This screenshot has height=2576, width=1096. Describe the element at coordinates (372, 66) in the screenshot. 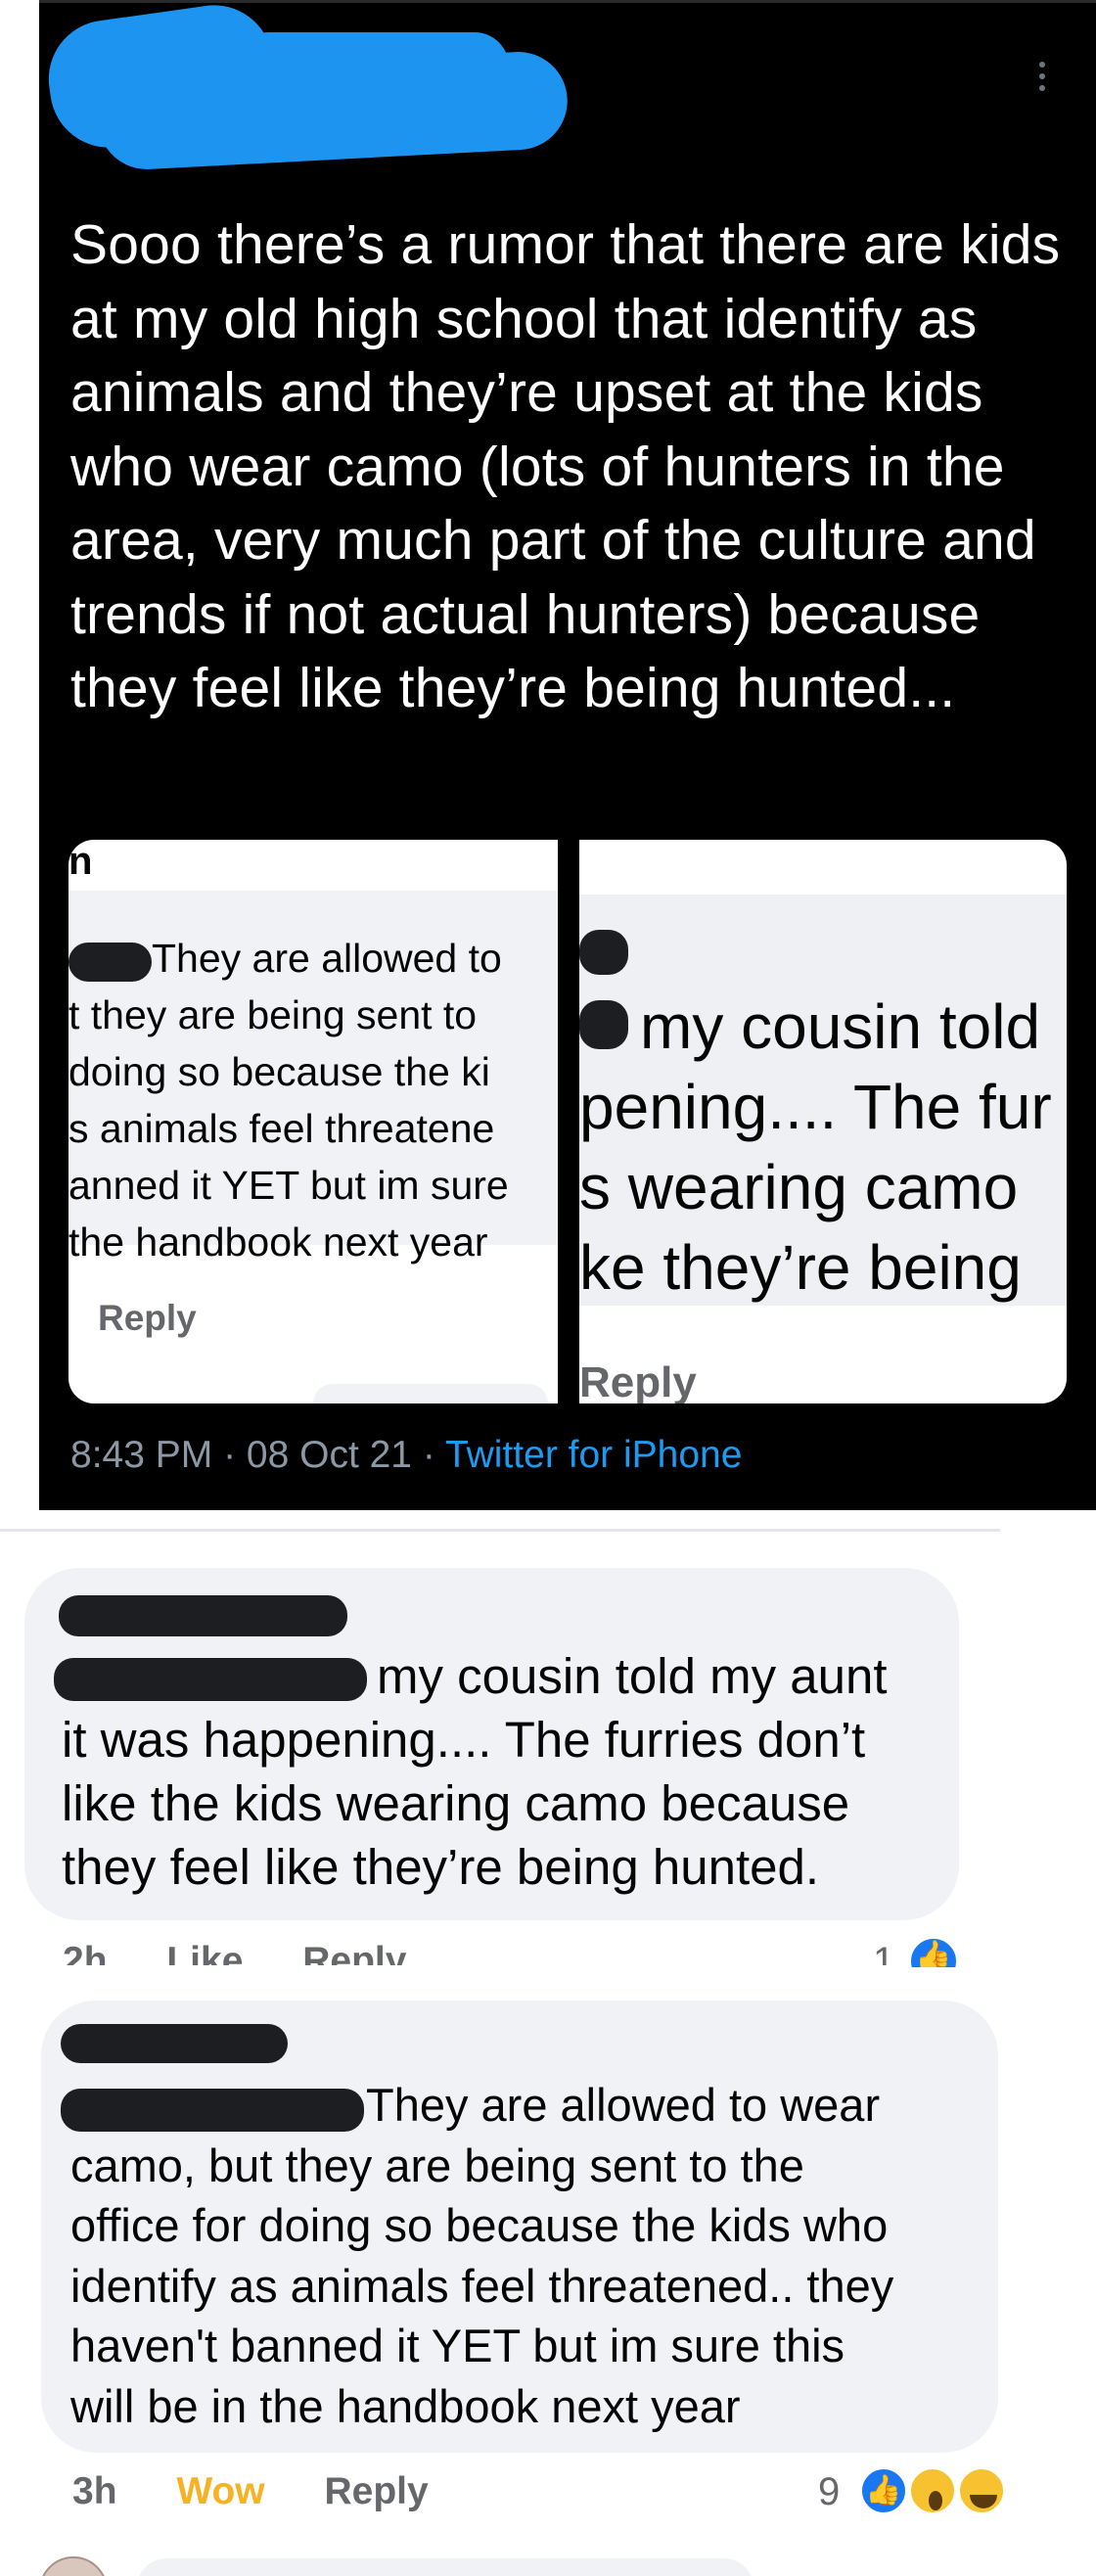

I see `author-redaction` at that location.